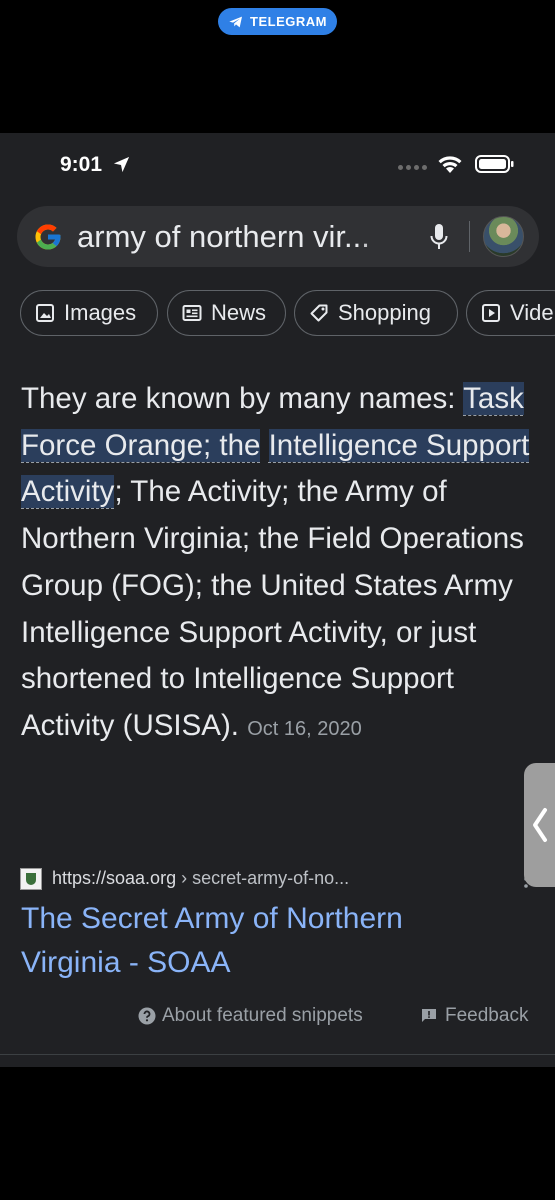 The width and height of the screenshot is (555, 1200). What do you see at coordinates (239, 312) in the screenshot?
I see `chip-label: News` at bounding box center [239, 312].